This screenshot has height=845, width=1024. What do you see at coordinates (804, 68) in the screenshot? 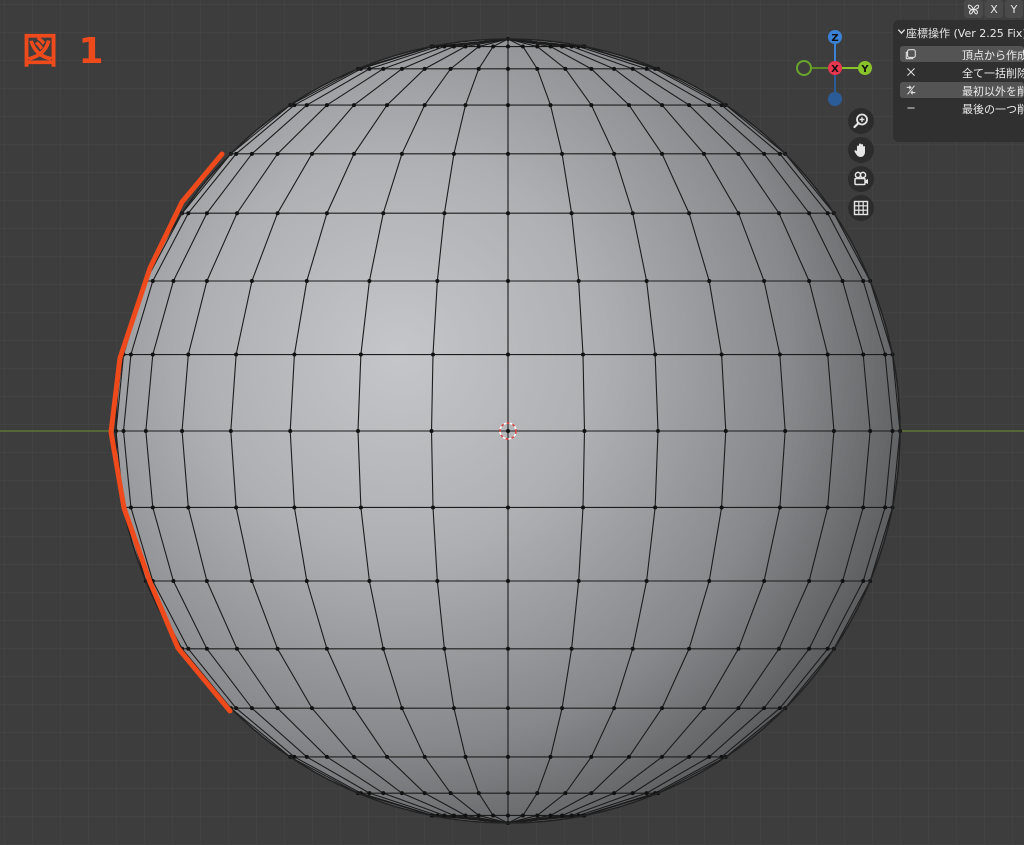
I see `neg-y-axis-ball` at bounding box center [804, 68].